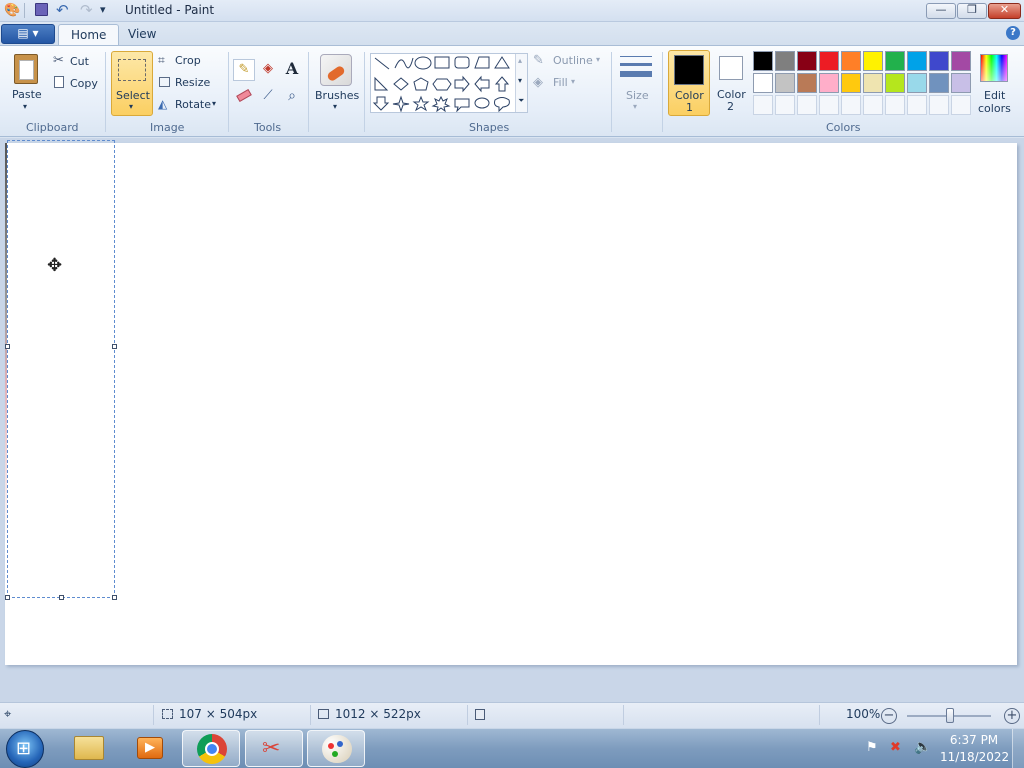 This screenshot has height=768, width=1024. I want to click on size-button: Size ▾, so click(636, 84).